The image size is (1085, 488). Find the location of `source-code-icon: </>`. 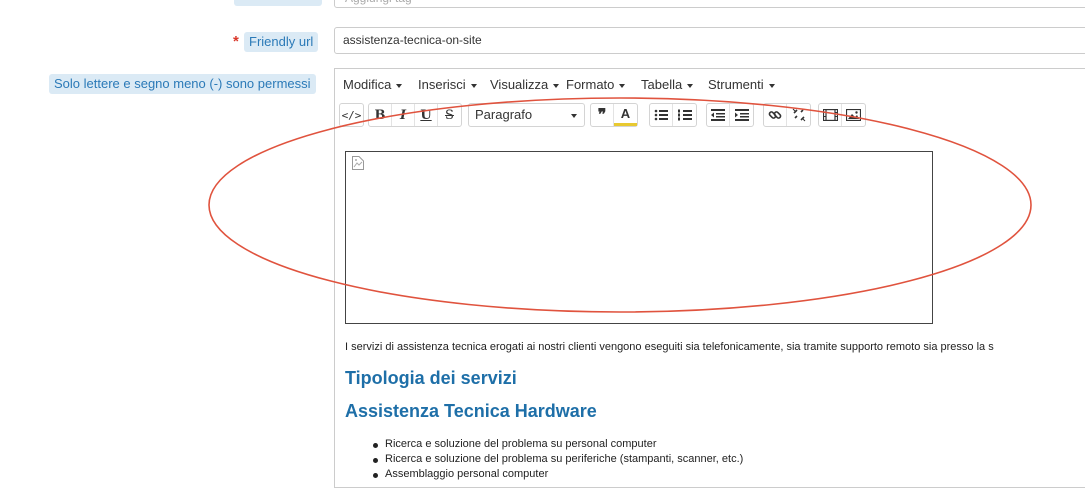

source-code-icon: </> is located at coordinates (351, 115).